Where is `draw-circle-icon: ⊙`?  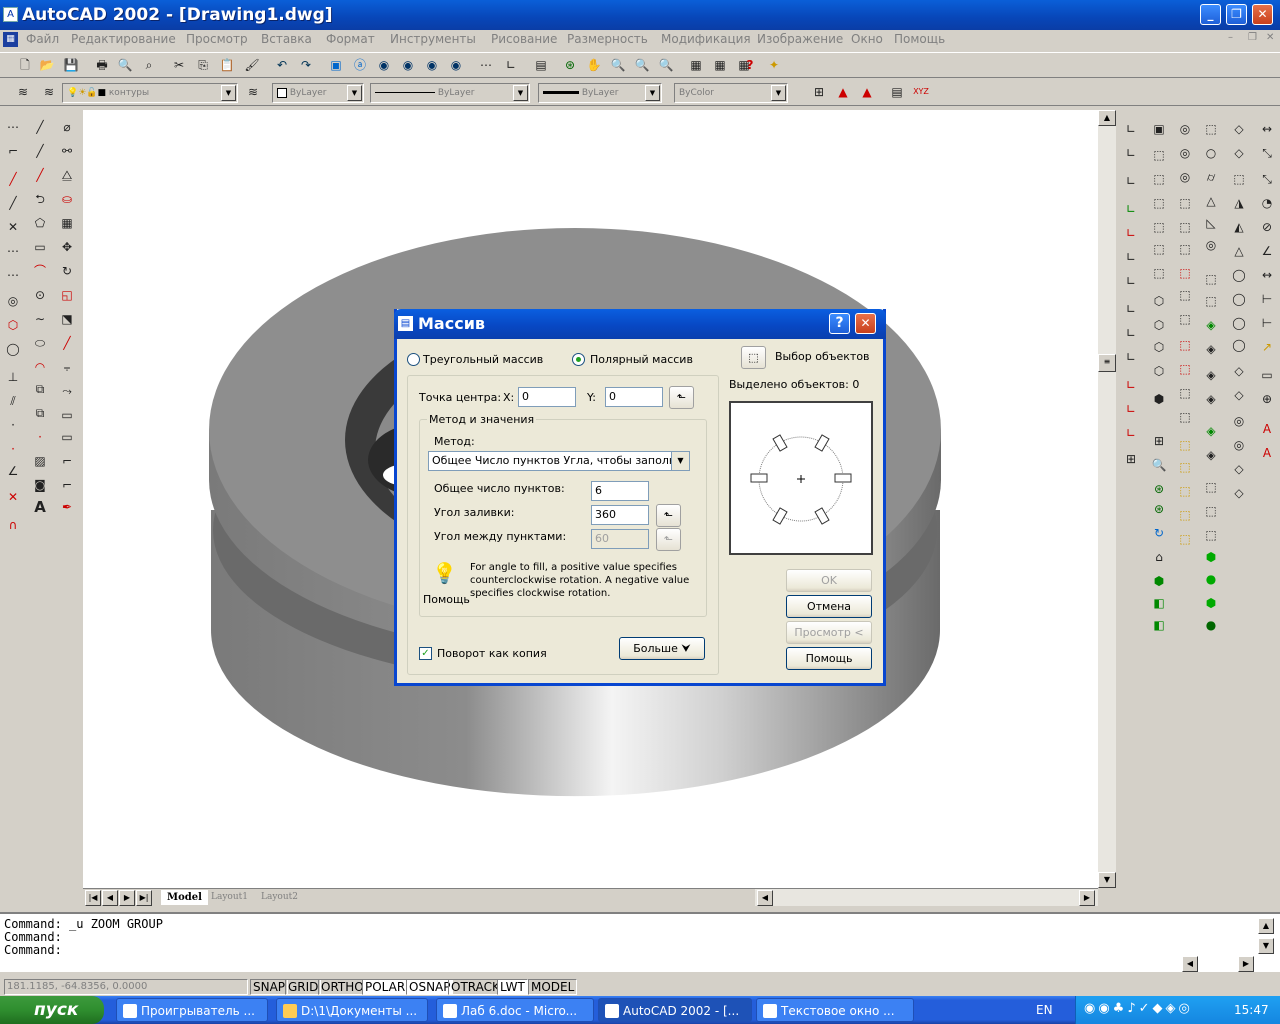 draw-circle-icon: ⊙ is located at coordinates (40, 295).